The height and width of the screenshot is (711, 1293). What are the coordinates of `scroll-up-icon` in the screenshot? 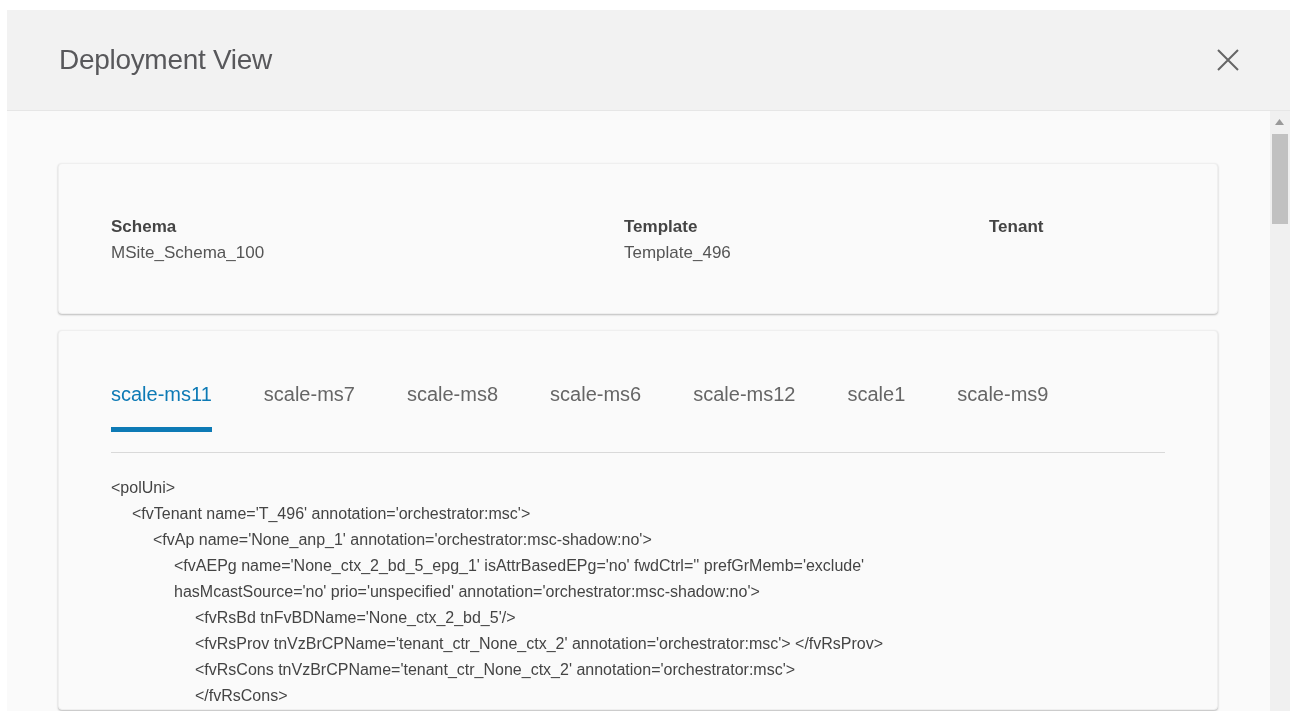 It's located at (1279, 122).